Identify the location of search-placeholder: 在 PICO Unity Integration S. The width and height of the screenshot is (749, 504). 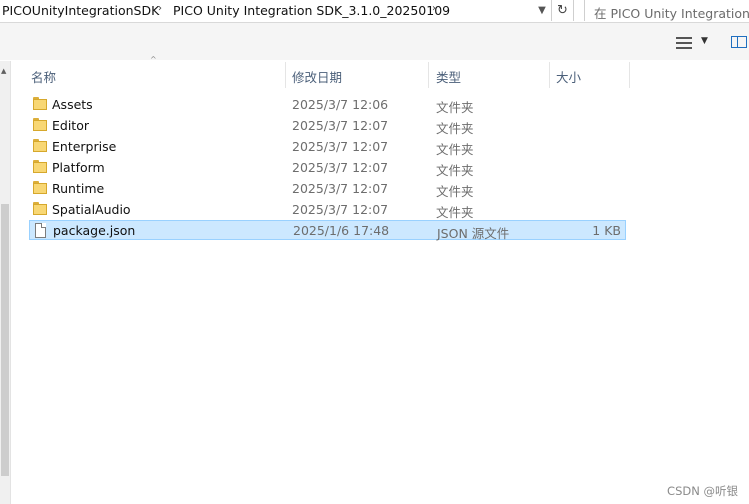
(671, 13).